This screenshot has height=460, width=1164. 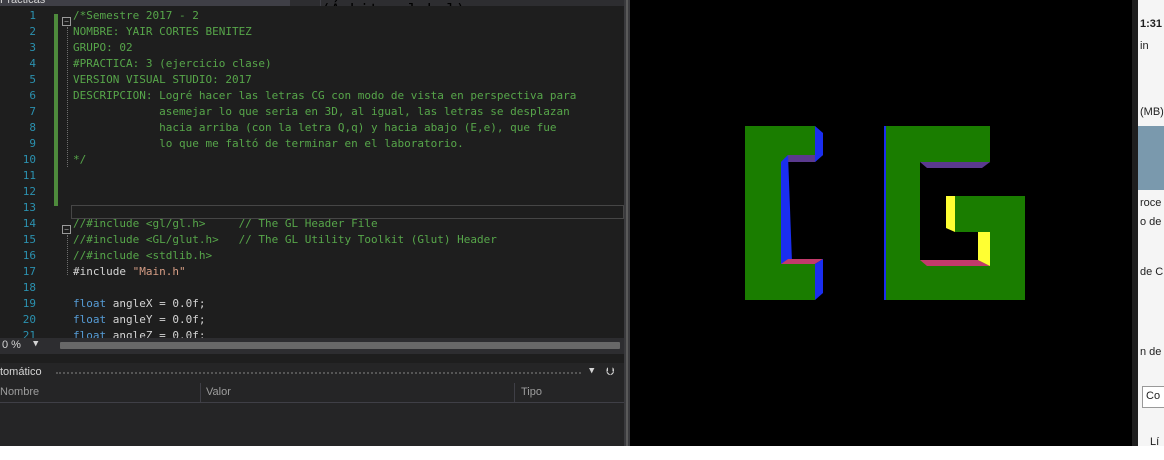 I want to click on code-line: float angleZ = 0.0f;, so click(x=139, y=333).